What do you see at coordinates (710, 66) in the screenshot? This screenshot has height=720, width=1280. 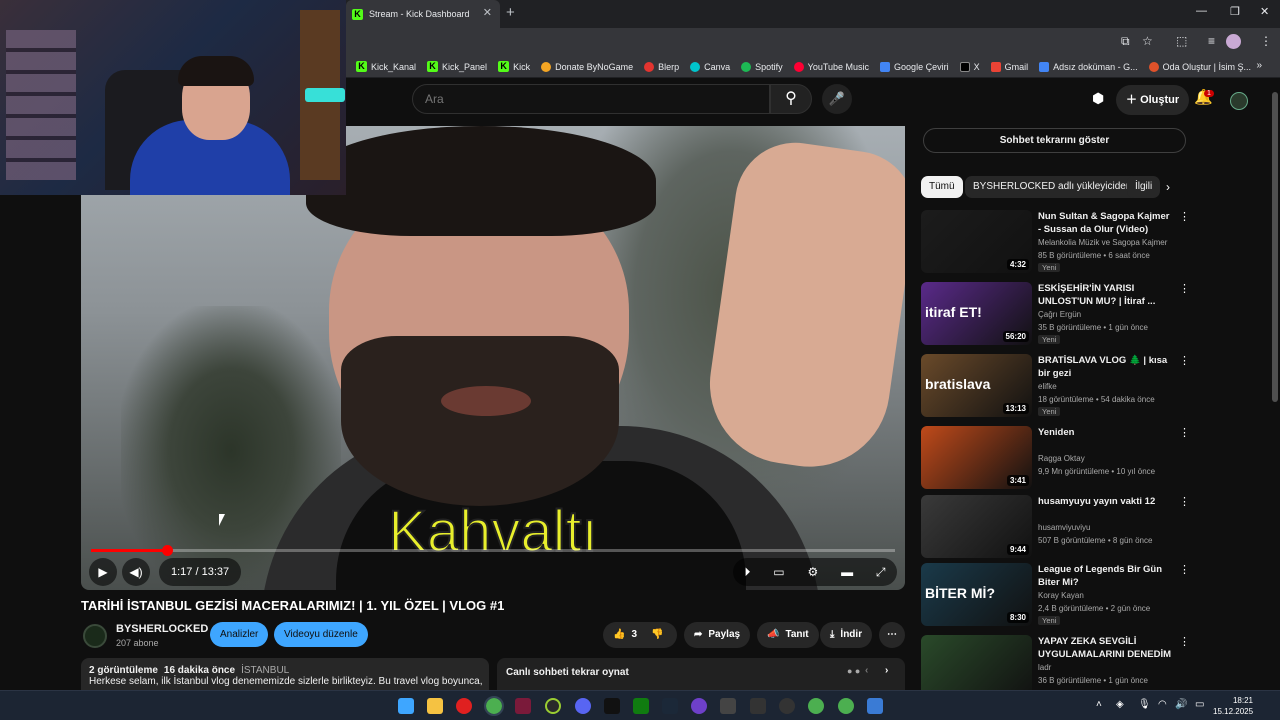 I see `bookmark-canva: Canva` at bounding box center [710, 66].